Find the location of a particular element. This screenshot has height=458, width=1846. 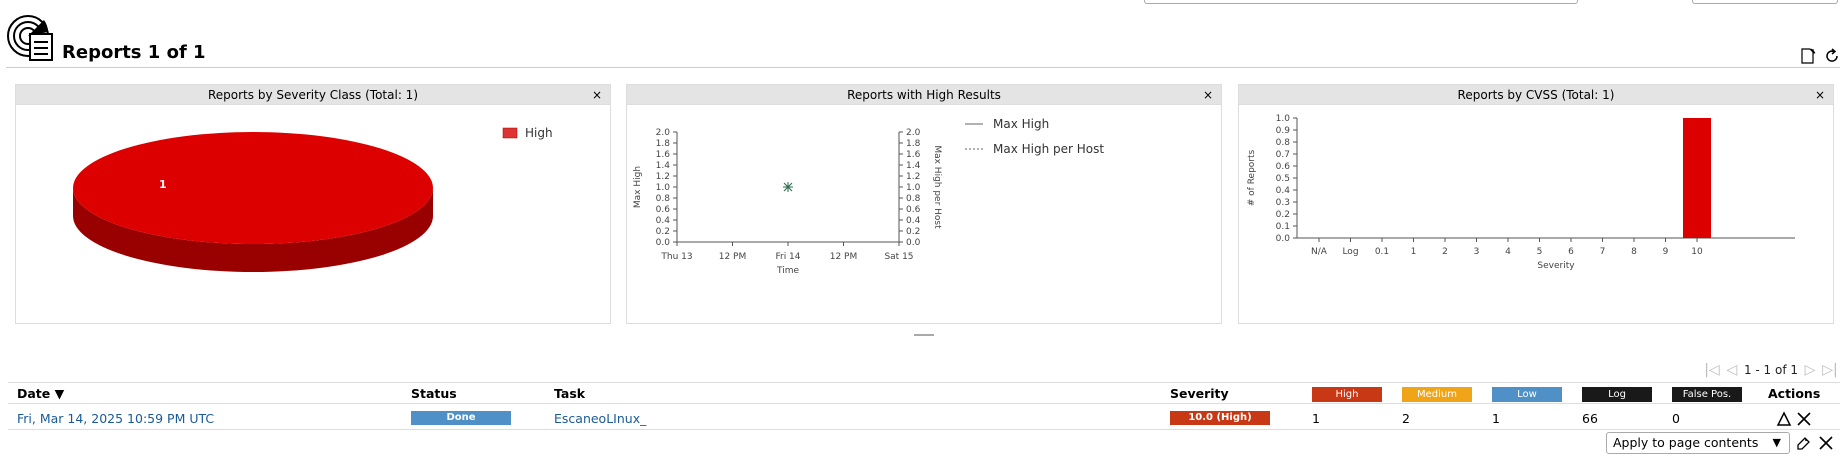

y-tick-label: 0.5 is located at coordinates (1283, 179).